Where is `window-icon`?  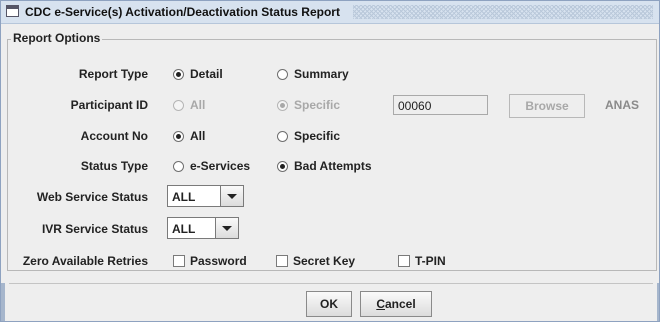
window-icon is located at coordinates (12, 11).